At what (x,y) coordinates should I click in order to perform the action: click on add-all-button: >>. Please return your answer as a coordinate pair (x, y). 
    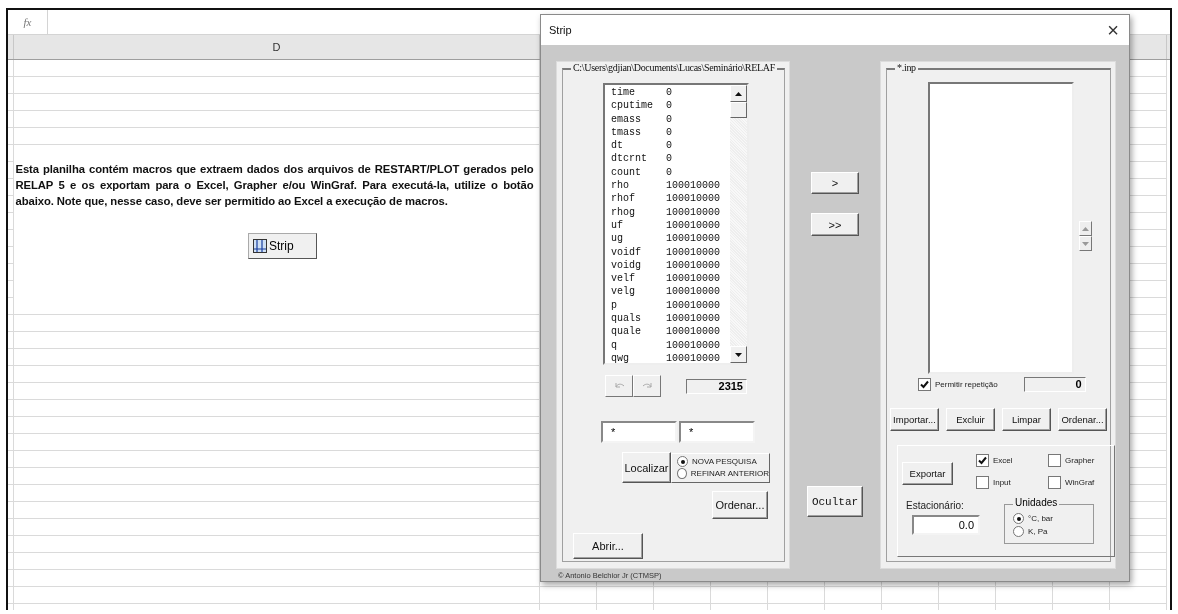
    Looking at the image, I should click on (835, 224).